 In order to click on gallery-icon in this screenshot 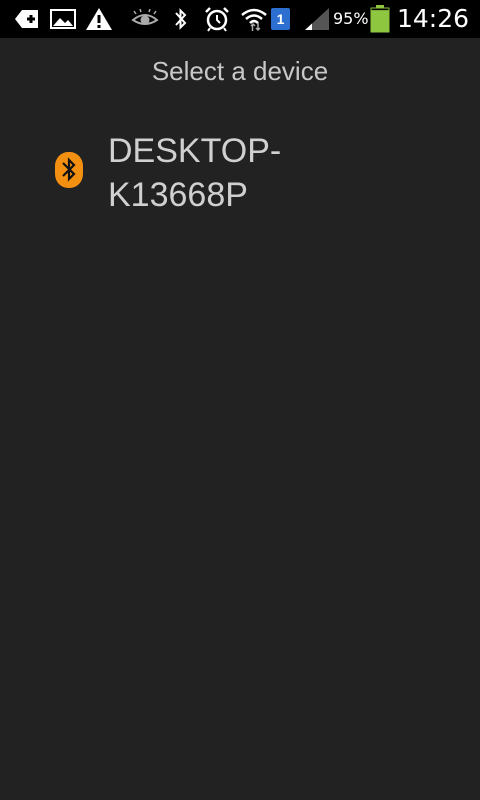, I will do `click(63, 19)`.